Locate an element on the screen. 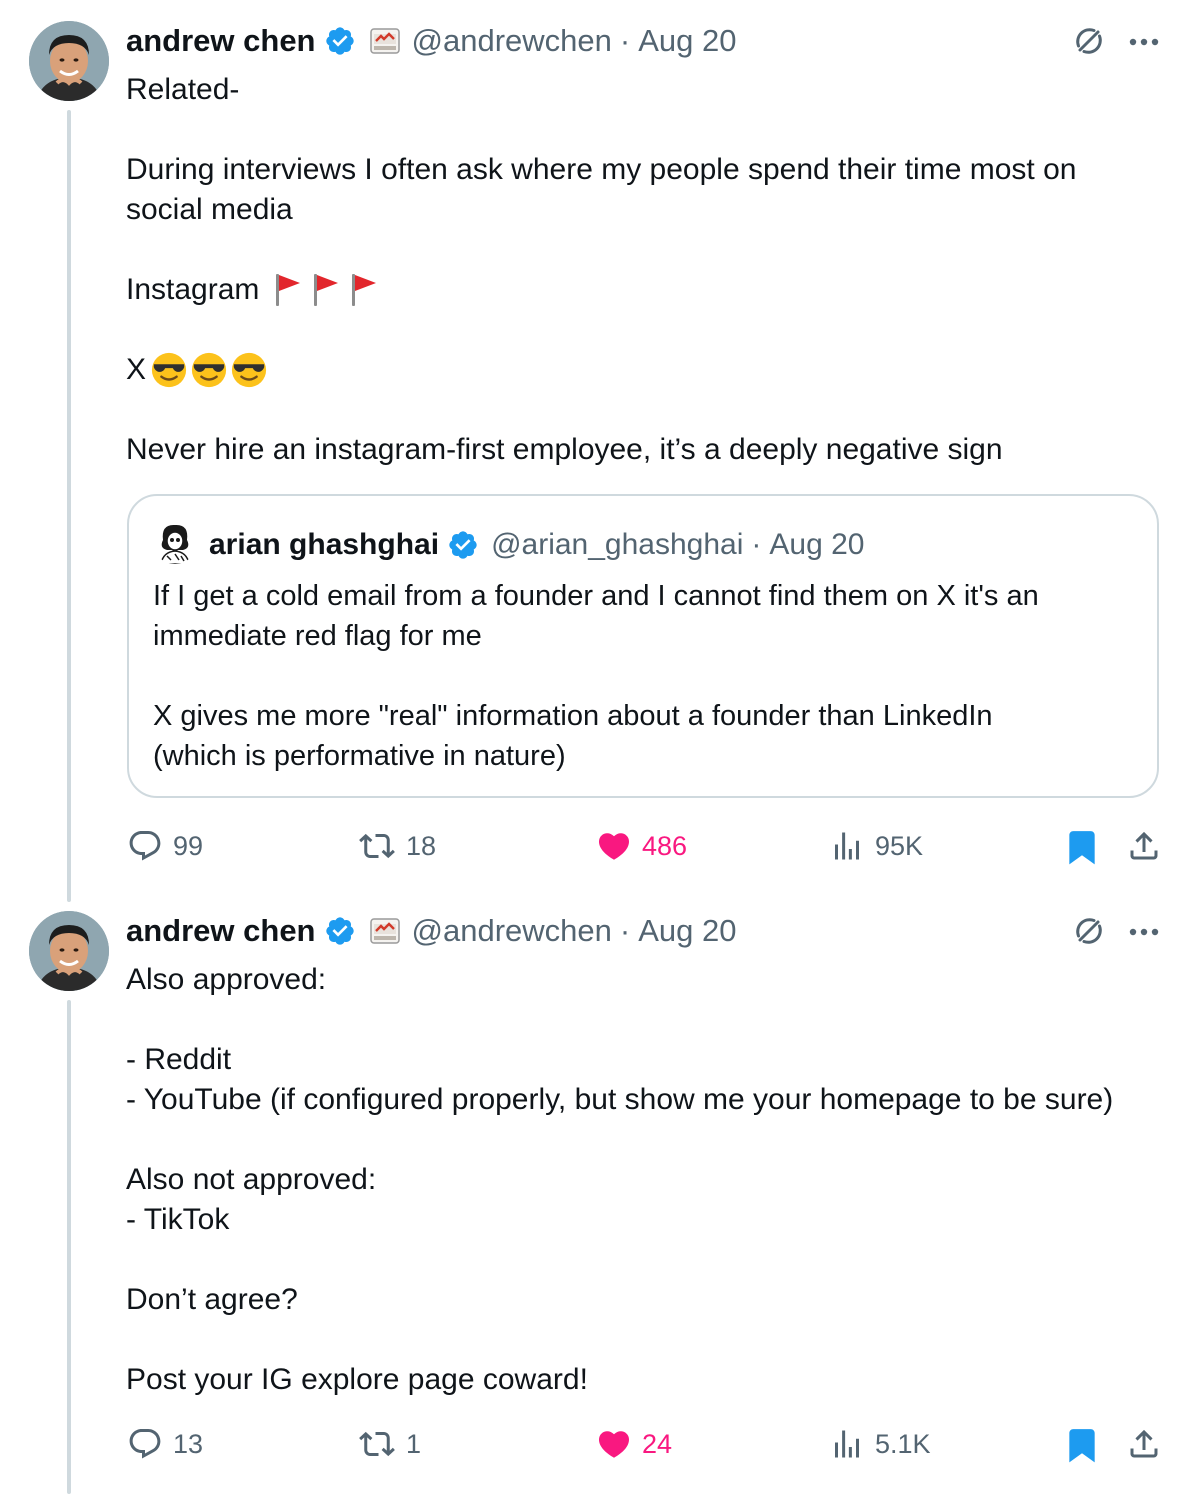 This screenshot has width=1192, height=1494. like-button: 24 is located at coordinates (634, 1444).